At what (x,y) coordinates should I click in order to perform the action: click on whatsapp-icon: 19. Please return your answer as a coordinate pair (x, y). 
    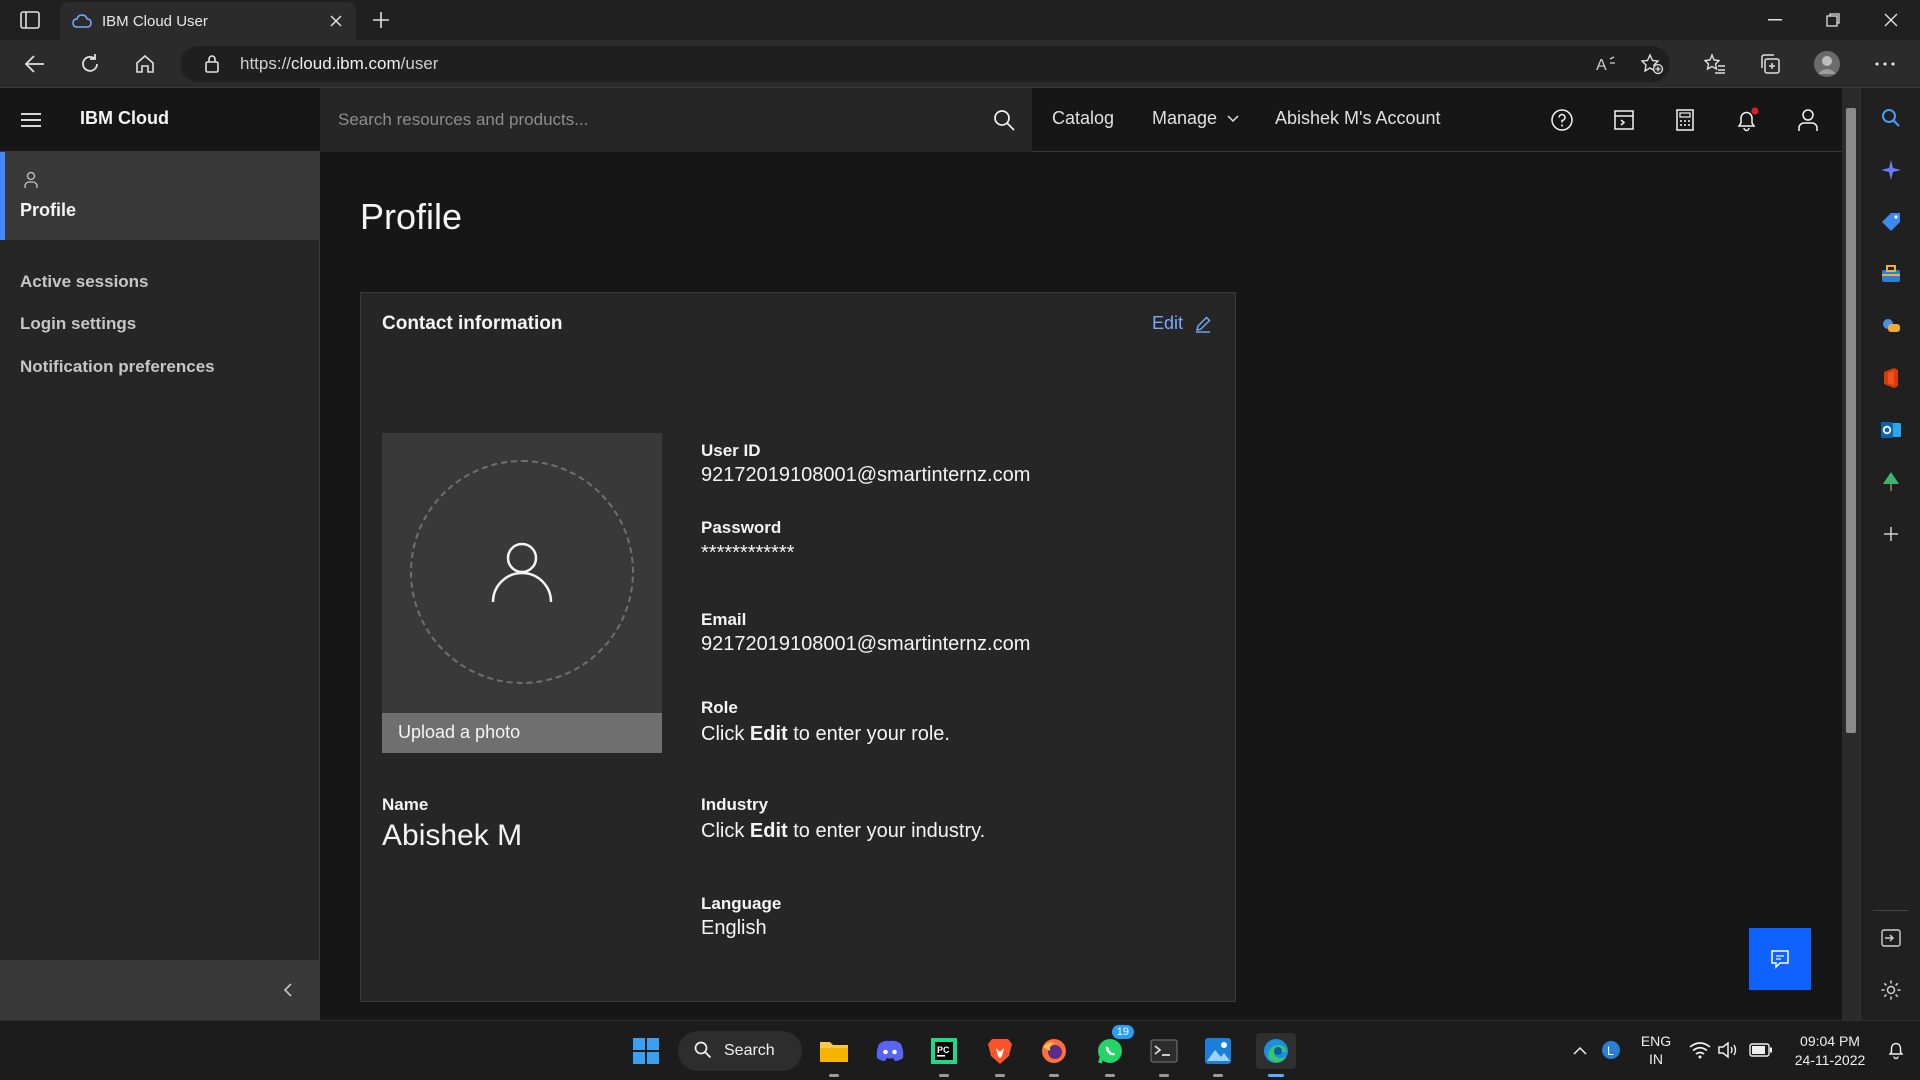
    Looking at the image, I should click on (1113, 1051).